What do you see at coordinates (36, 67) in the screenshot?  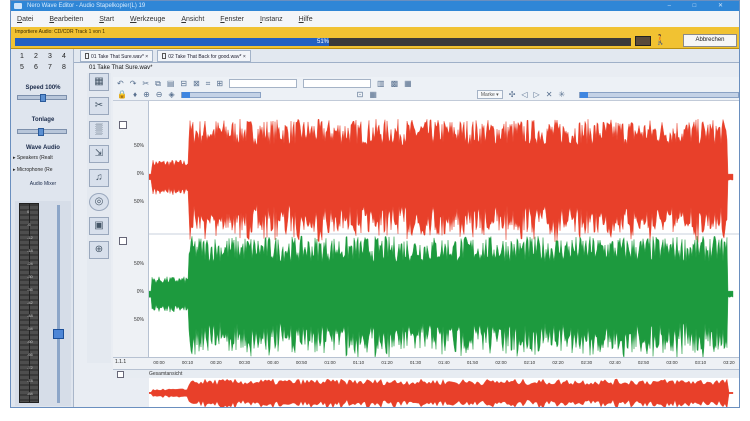 I see `track-button: 6` at bounding box center [36, 67].